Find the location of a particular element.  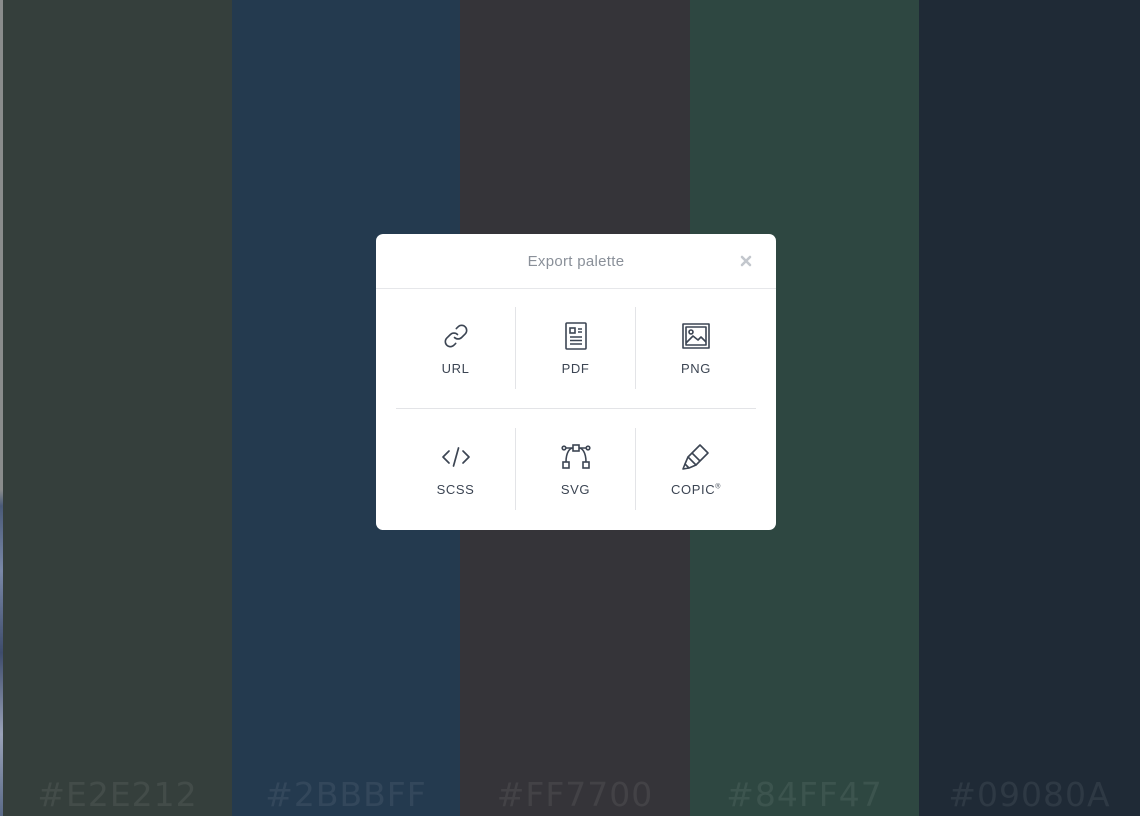

export-scss-option: SCSS is located at coordinates (456, 469).